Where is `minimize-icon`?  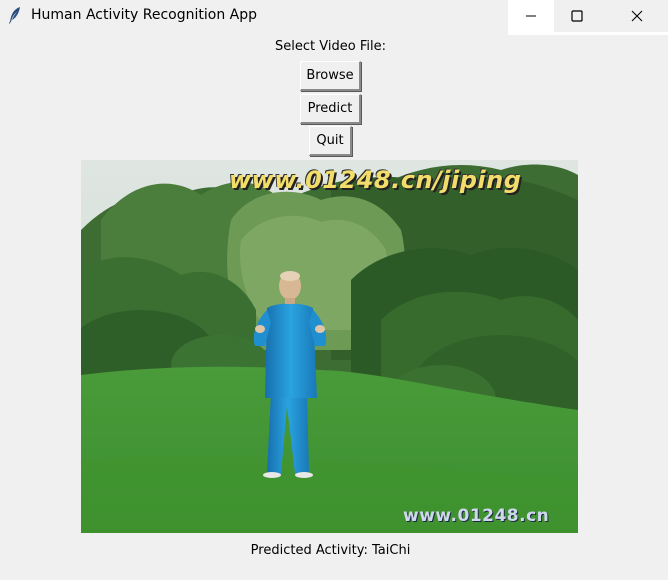
minimize-icon is located at coordinates (531, 16).